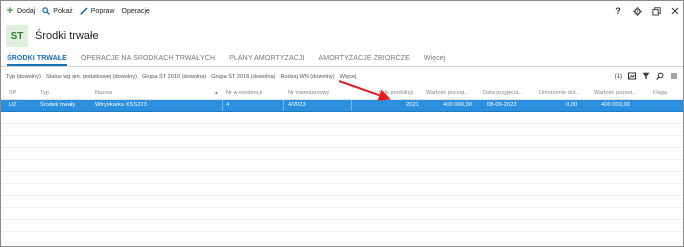 This screenshot has width=684, height=247. I want to click on operations-menu: Operacje, so click(136, 11).